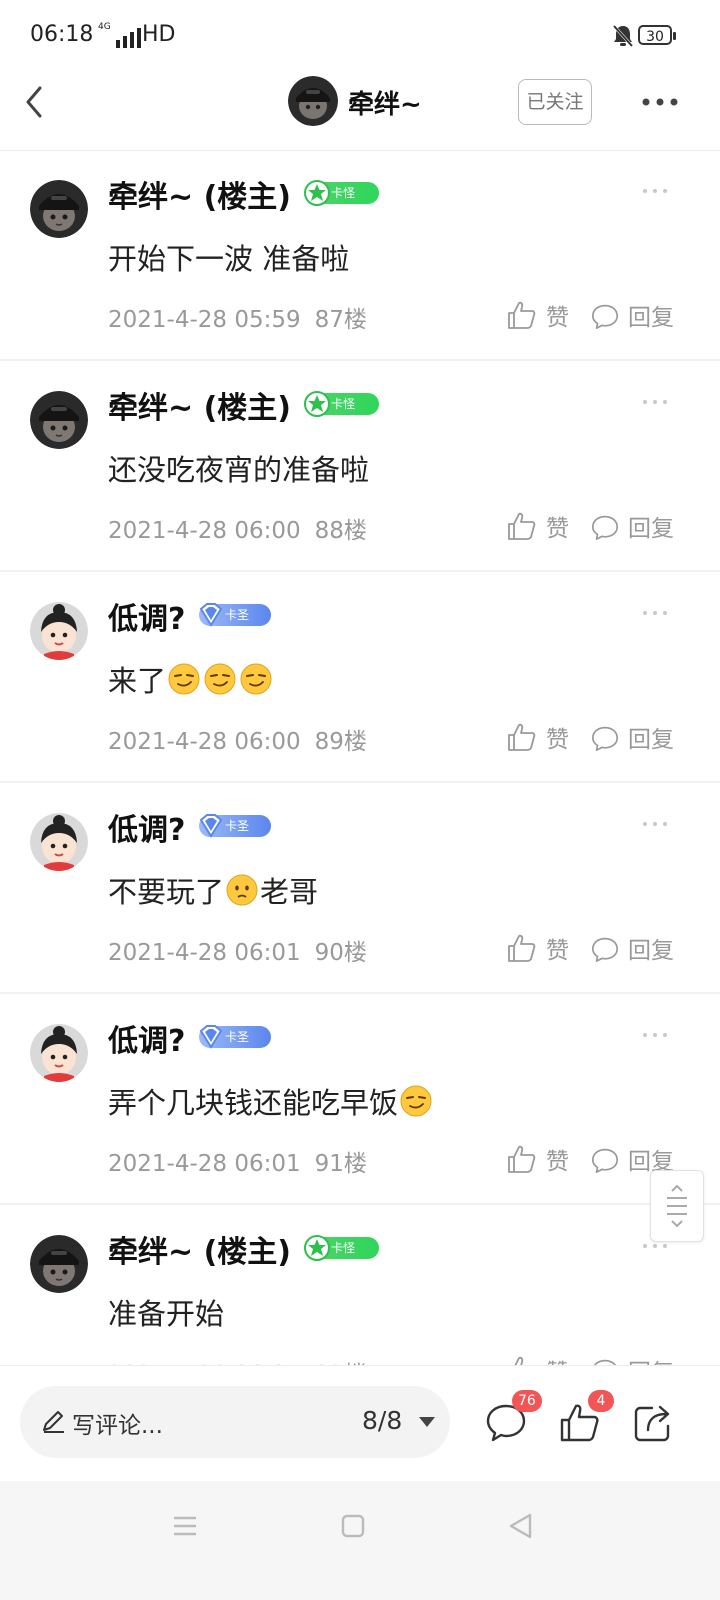  What do you see at coordinates (586, 1417) in the screenshot?
I see `like-thread-button: 4` at bounding box center [586, 1417].